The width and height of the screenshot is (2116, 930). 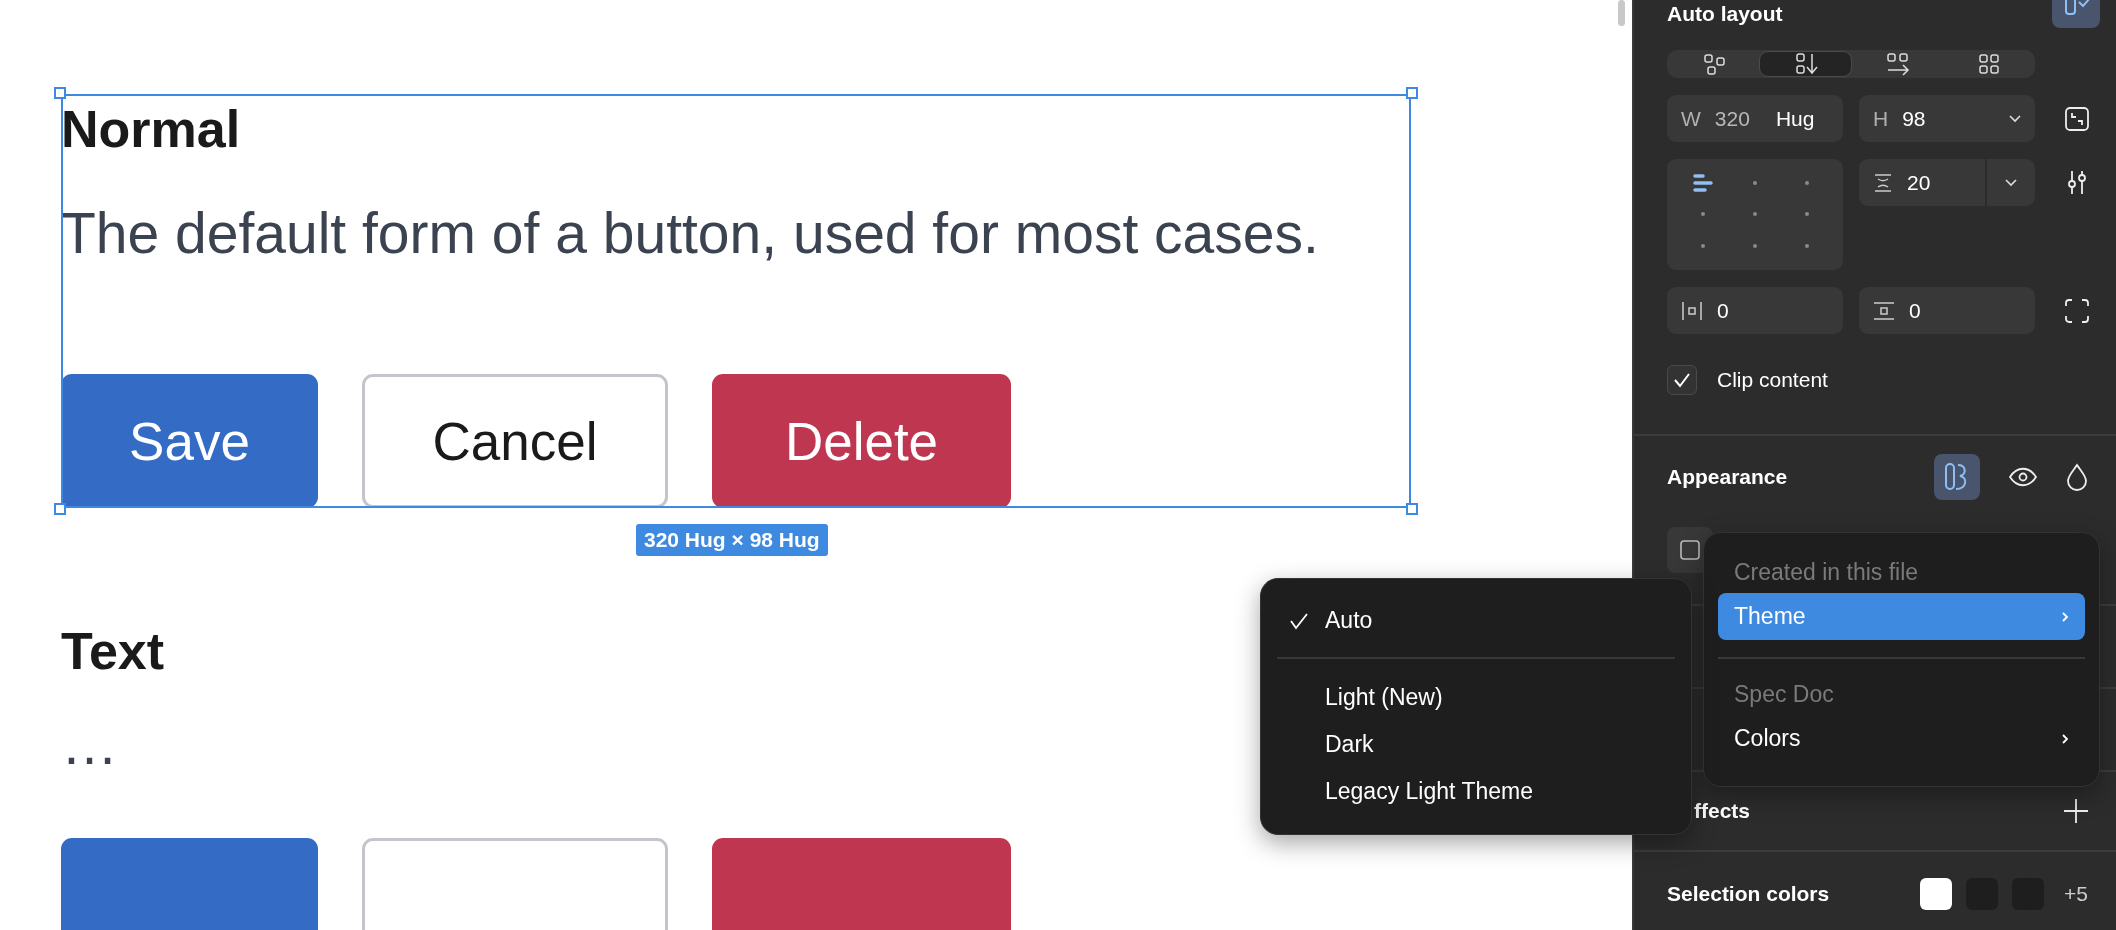 What do you see at coordinates (1755, 310) in the screenshot?
I see `horizontal-padding-field: 0` at bounding box center [1755, 310].